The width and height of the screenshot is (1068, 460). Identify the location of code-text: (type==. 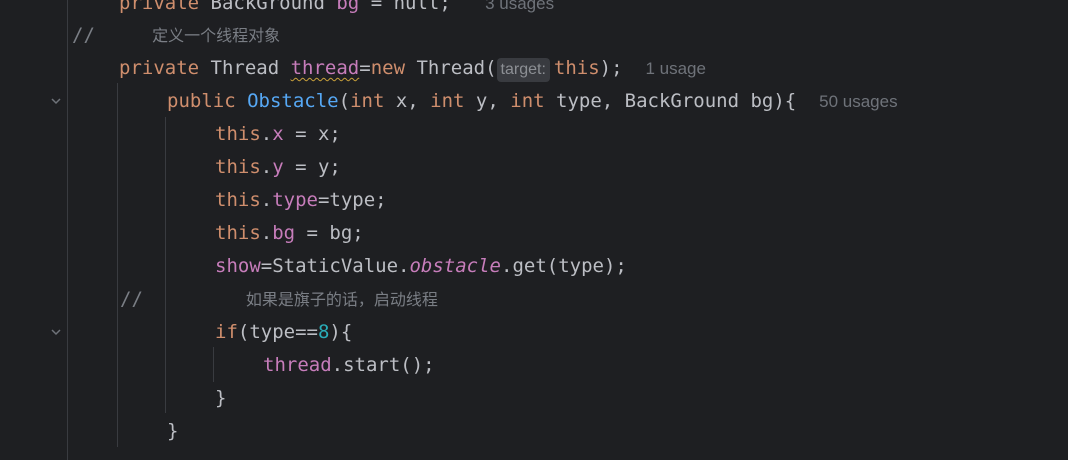
(277, 332).